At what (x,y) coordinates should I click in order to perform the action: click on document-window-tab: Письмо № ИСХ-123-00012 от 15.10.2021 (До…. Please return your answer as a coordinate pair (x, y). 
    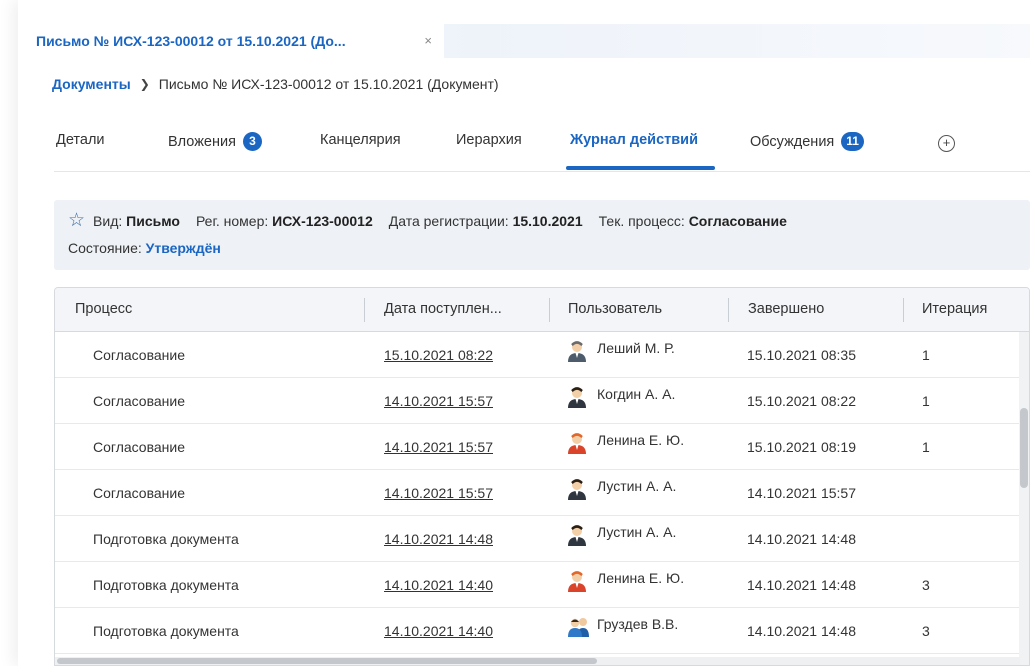
    Looking at the image, I should click on (235, 41).